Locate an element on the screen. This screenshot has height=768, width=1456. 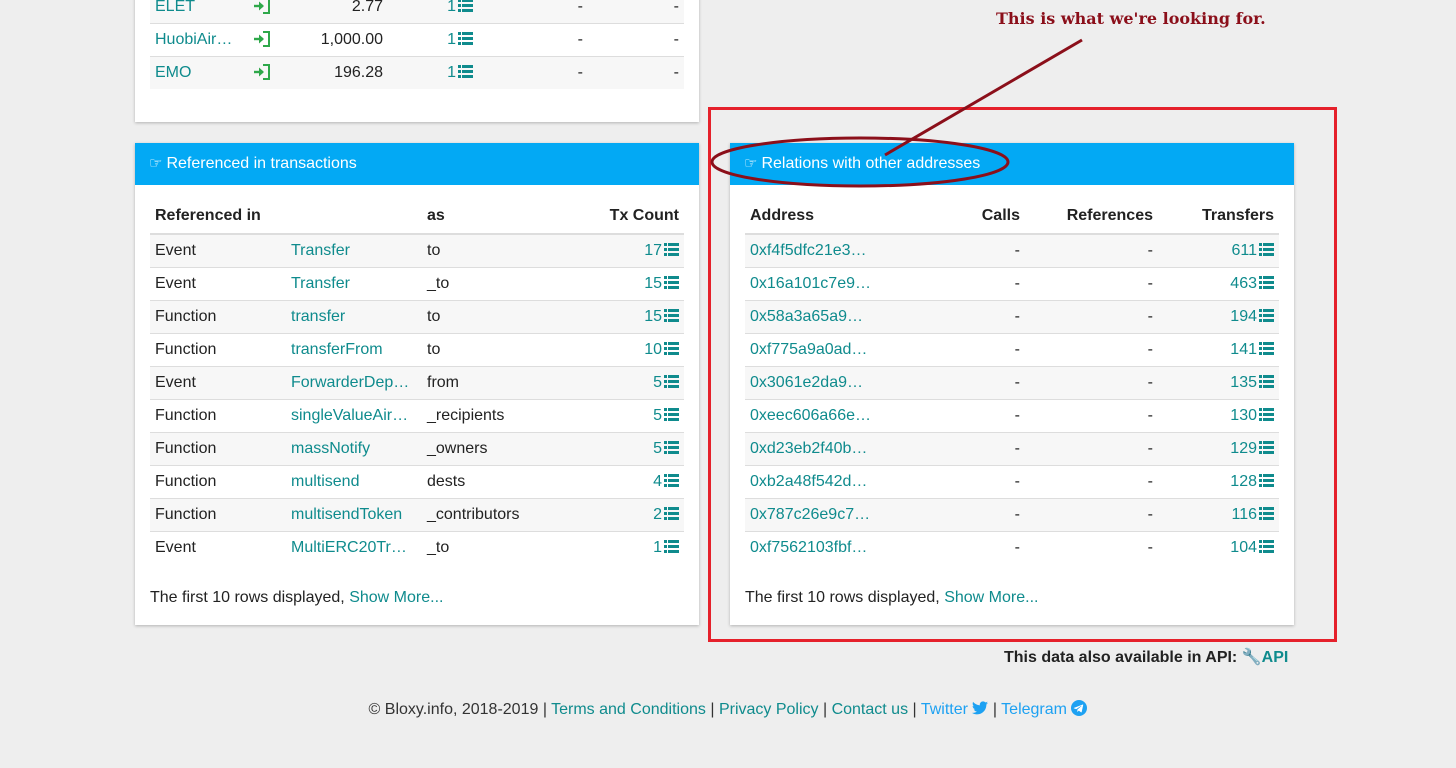
transfers-value: 141 is located at coordinates (1218, 350).